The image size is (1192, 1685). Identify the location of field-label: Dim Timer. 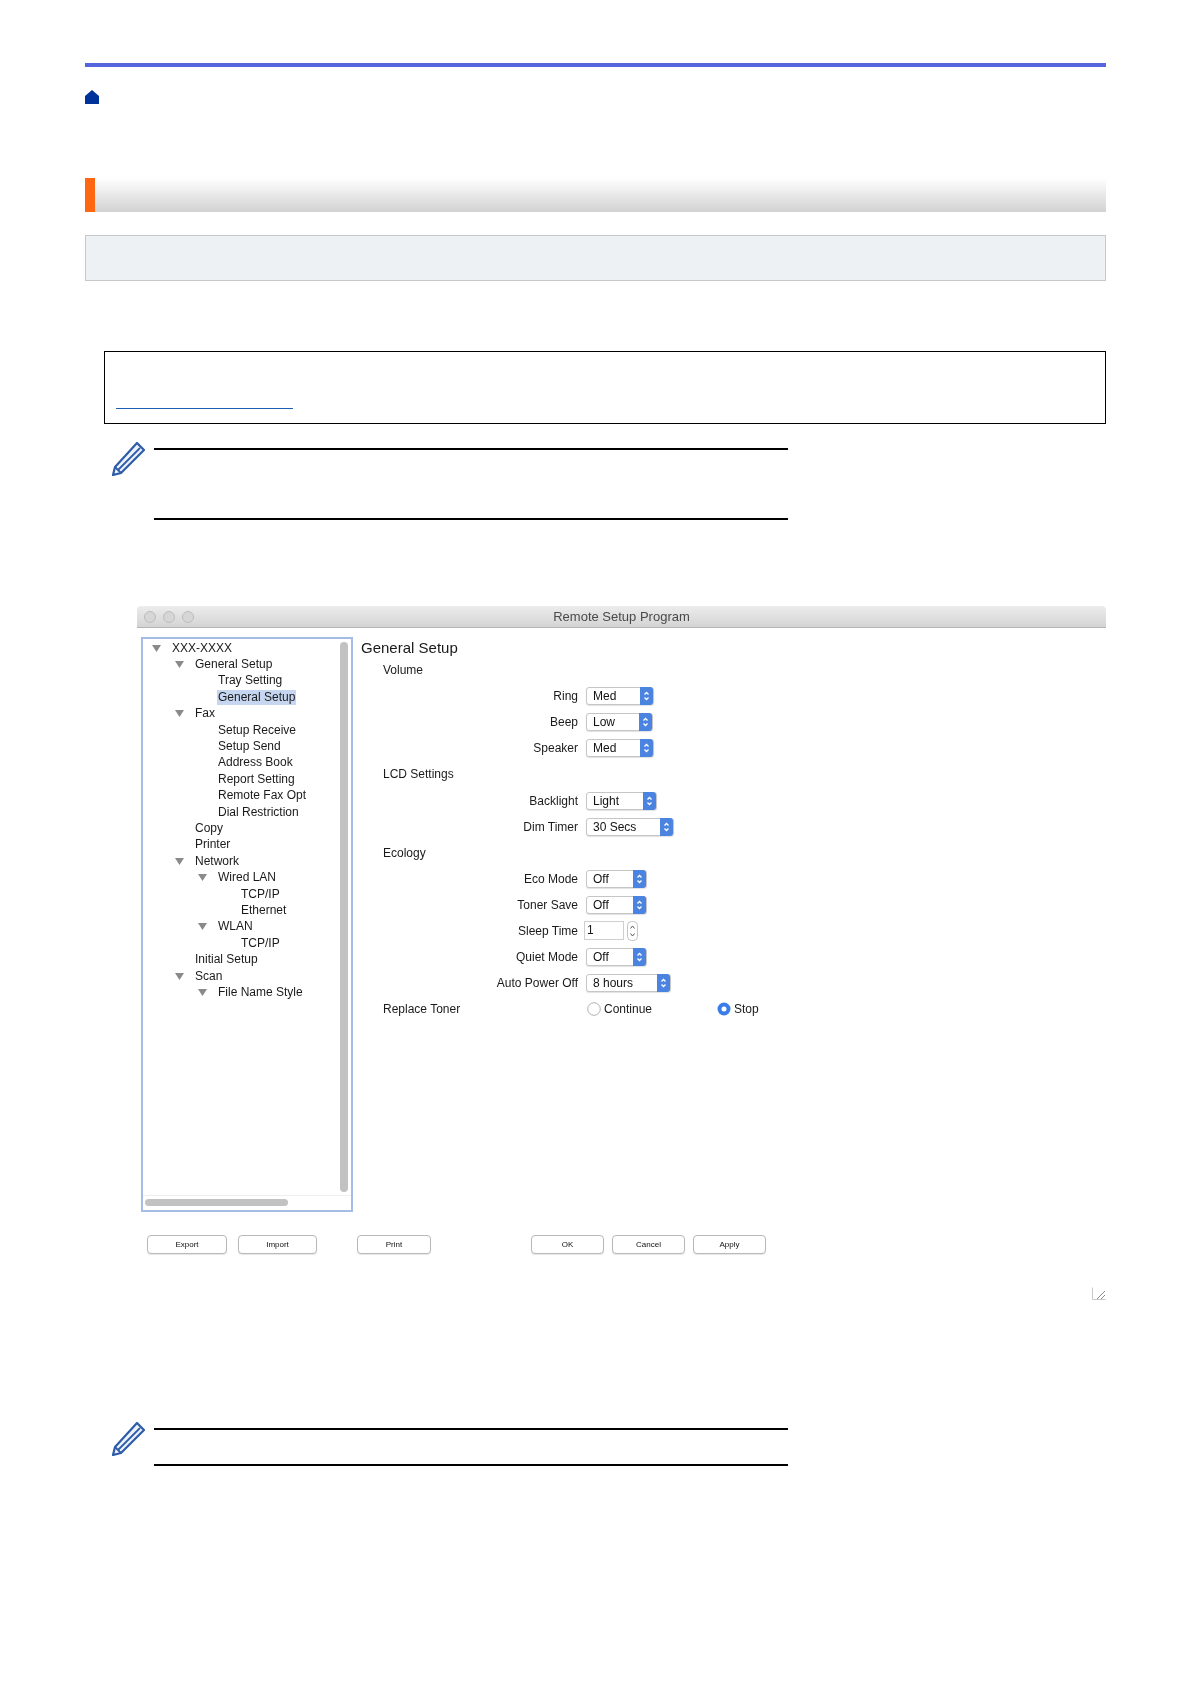
(550, 827).